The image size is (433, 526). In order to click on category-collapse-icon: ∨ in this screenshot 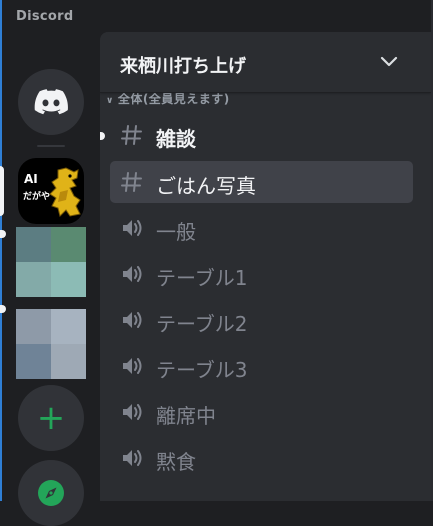, I will do `click(110, 101)`.